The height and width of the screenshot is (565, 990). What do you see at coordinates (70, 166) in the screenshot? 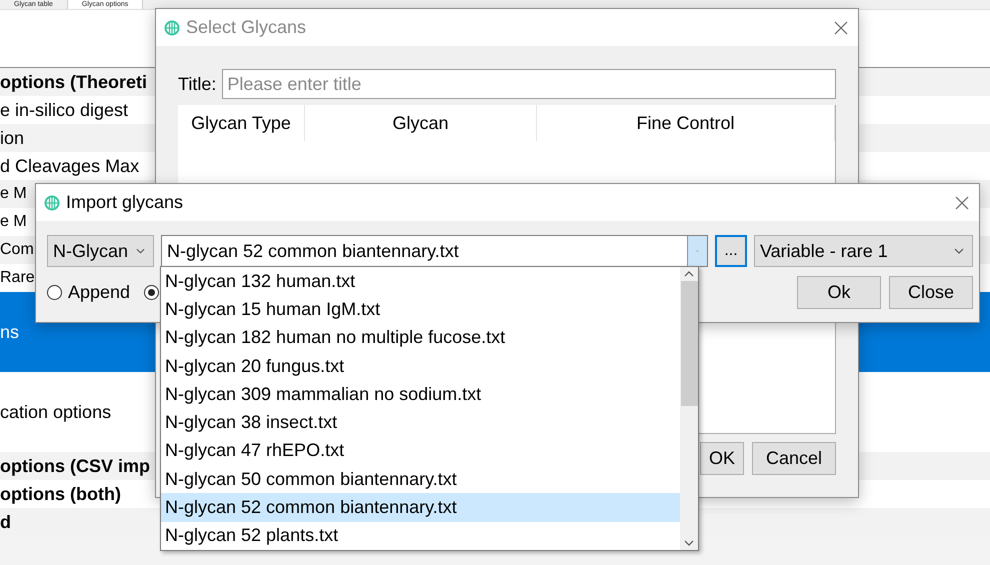
I see `option-label: d Cleavages Max` at bounding box center [70, 166].